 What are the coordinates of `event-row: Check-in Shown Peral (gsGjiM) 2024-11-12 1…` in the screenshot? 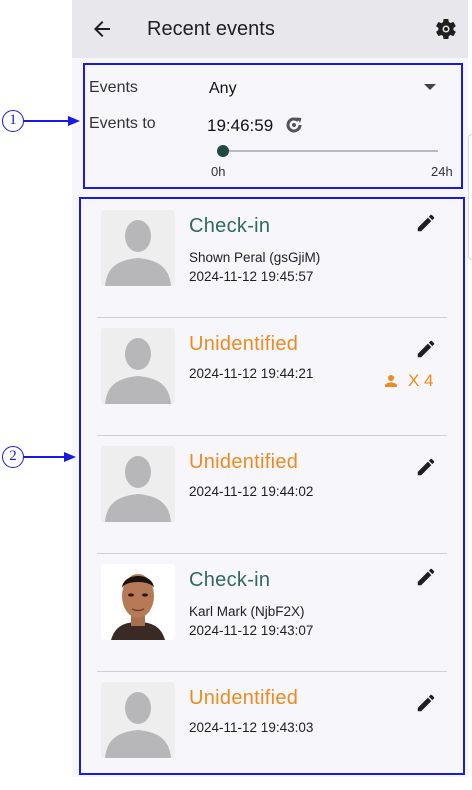 It's located at (272, 259).